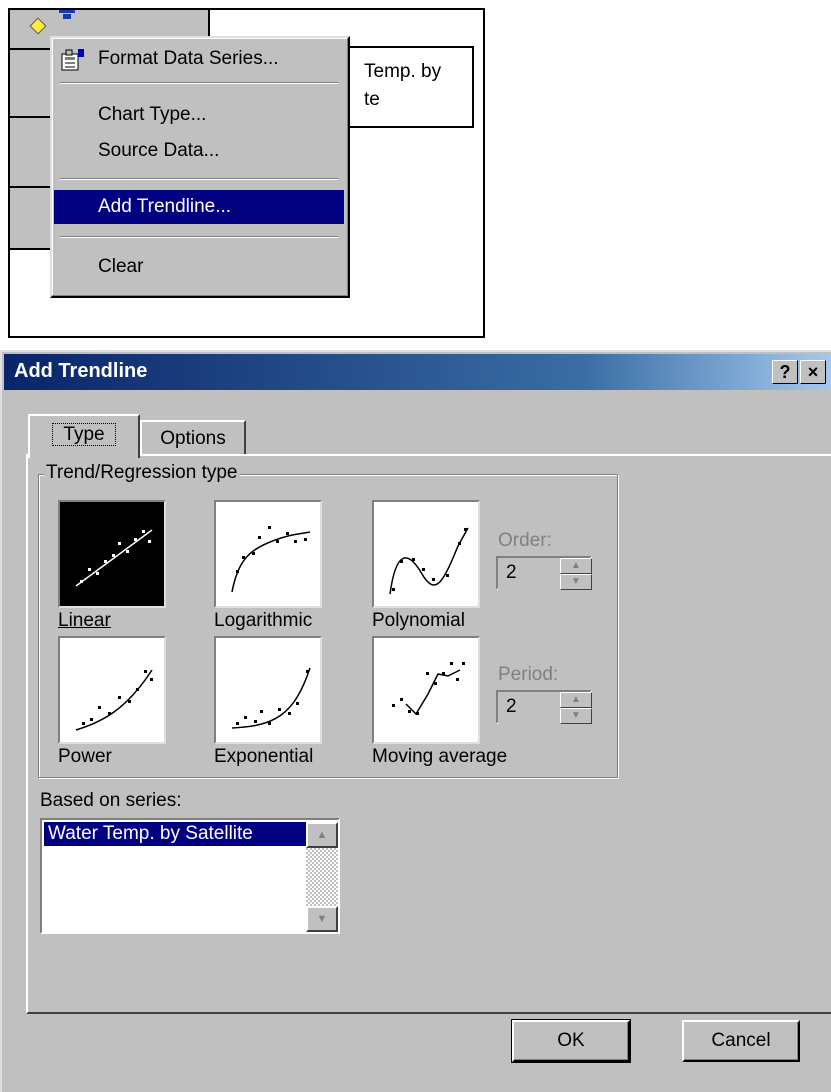 This screenshot has width=831, height=1092. What do you see at coordinates (417, 372) in the screenshot?
I see `title-bar: Add Trendline ? ×` at bounding box center [417, 372].